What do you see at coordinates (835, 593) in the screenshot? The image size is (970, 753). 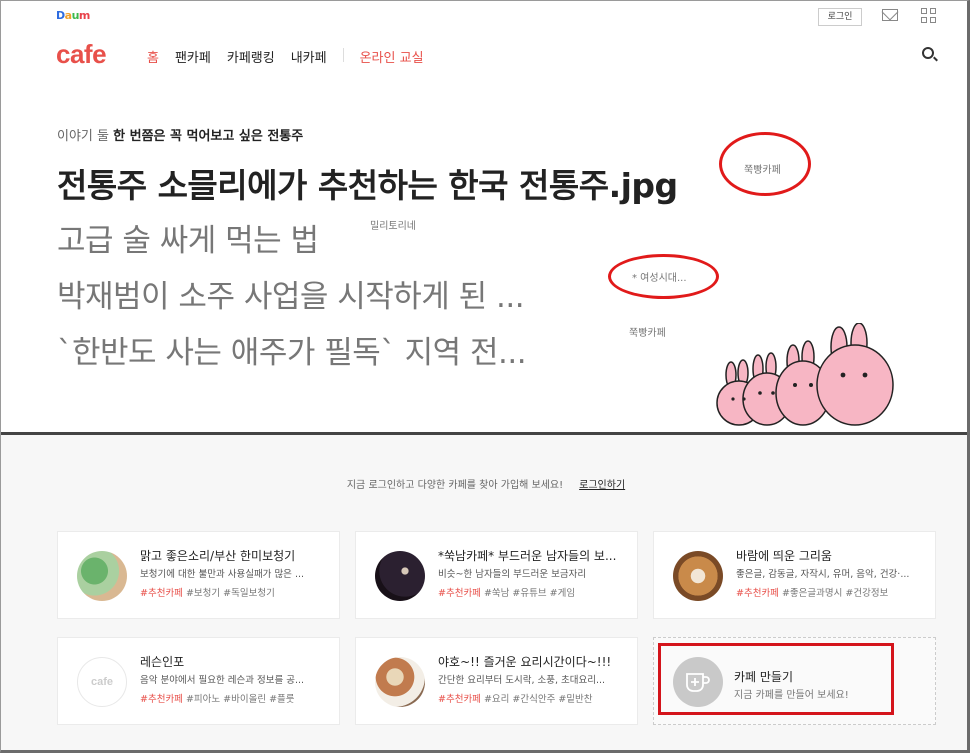 I see `cafe-tag-list: #좋은글과명시 #건강정보` at bounding box center [835, 593].